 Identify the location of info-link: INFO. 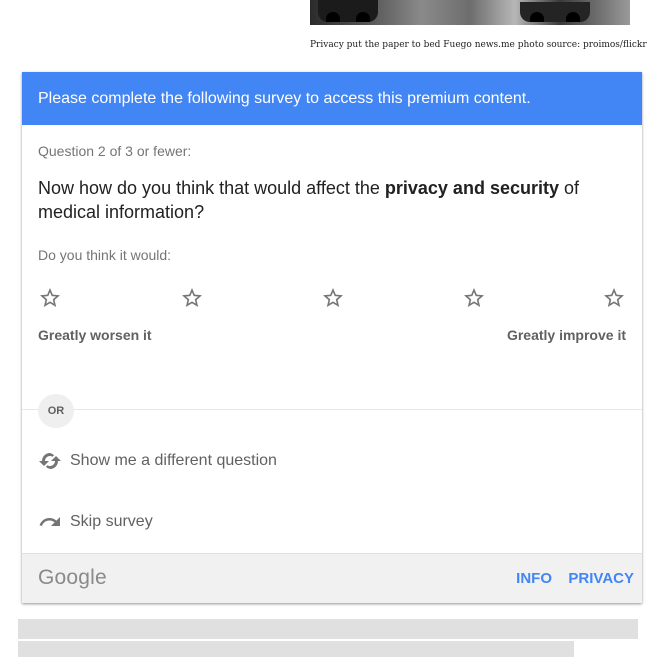
(534, 578).